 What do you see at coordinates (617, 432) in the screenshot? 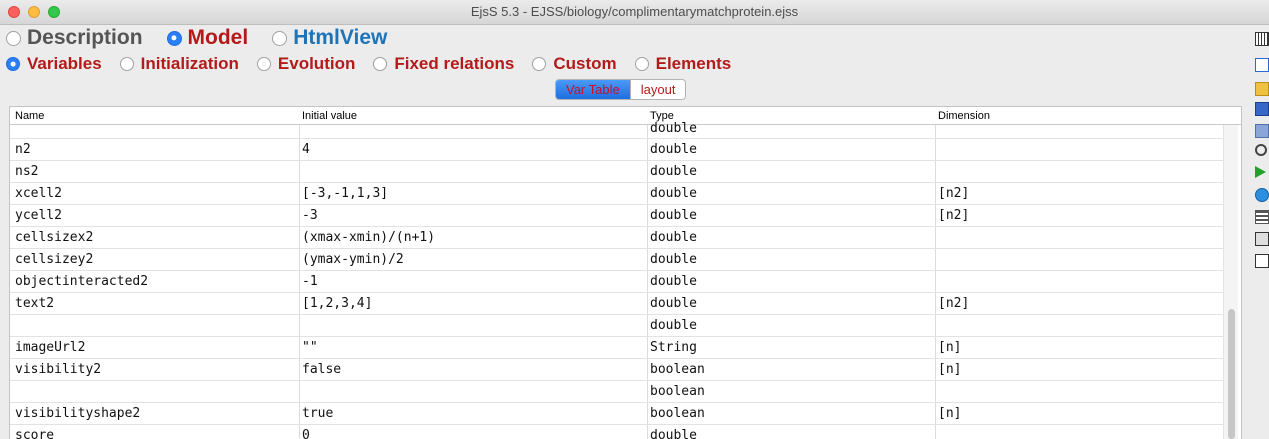
I see `table-row: score 0 double` at bounding box center [617, 432].